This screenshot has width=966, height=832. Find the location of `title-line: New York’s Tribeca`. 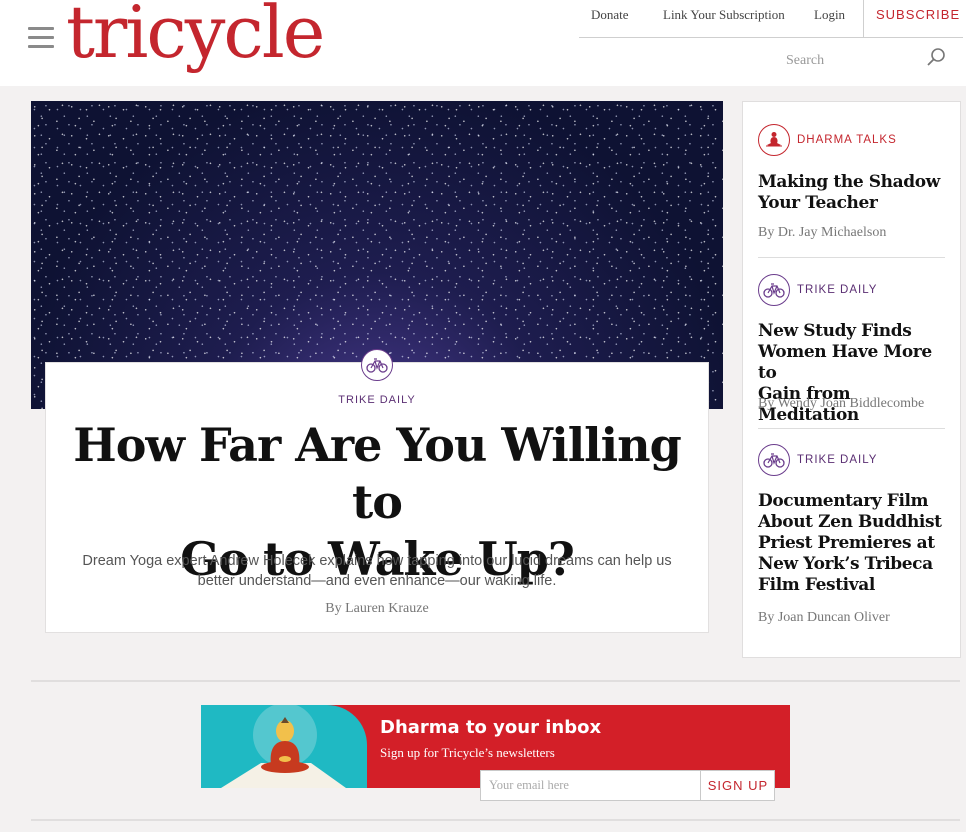

title-line: New York’s Tribeca is located at coordinates (845, 564).